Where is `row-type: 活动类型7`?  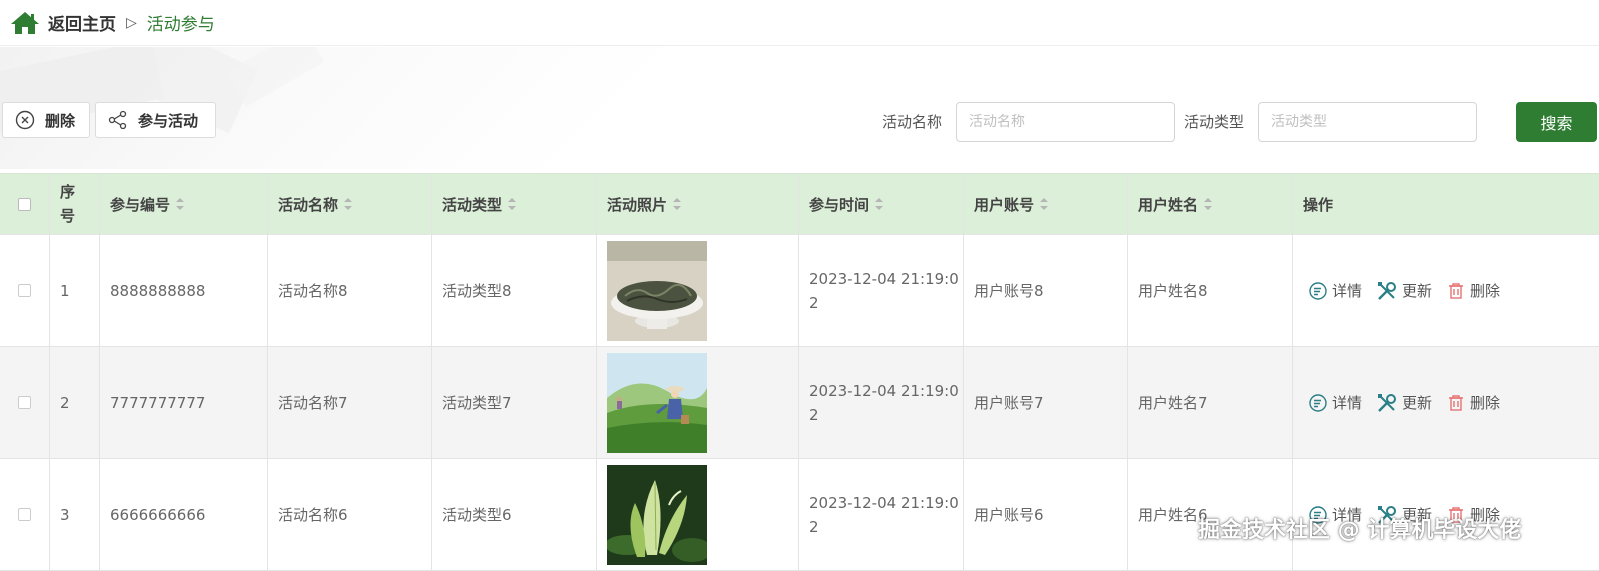 row-type: 活动类型7 is located at coordinates (514, 402).